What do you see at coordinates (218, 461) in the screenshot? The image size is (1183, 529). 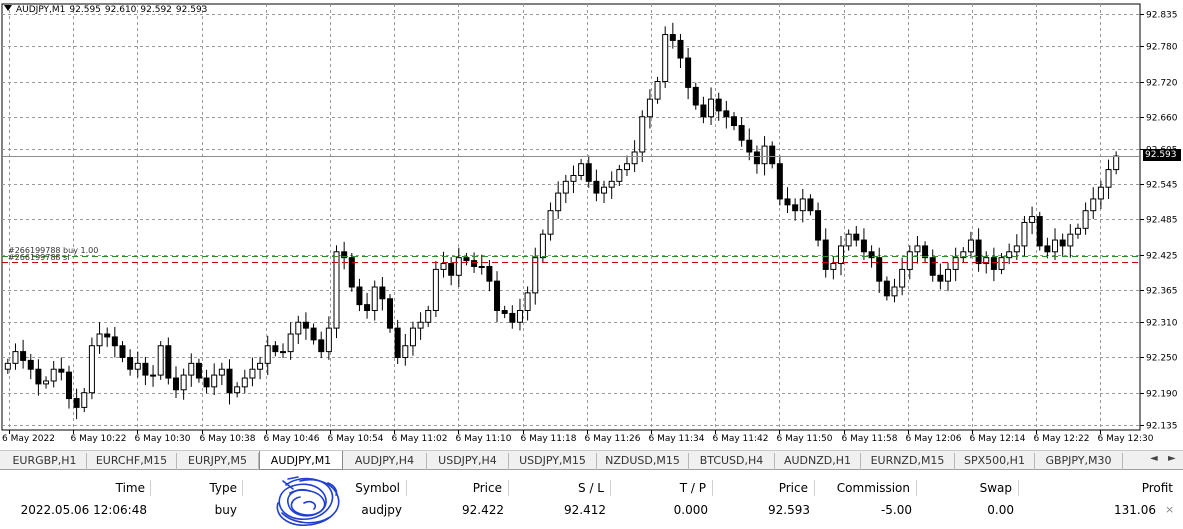 I see `tab-eurjpy-m5: EURJPY,M5` at bounding box center [218, 461].